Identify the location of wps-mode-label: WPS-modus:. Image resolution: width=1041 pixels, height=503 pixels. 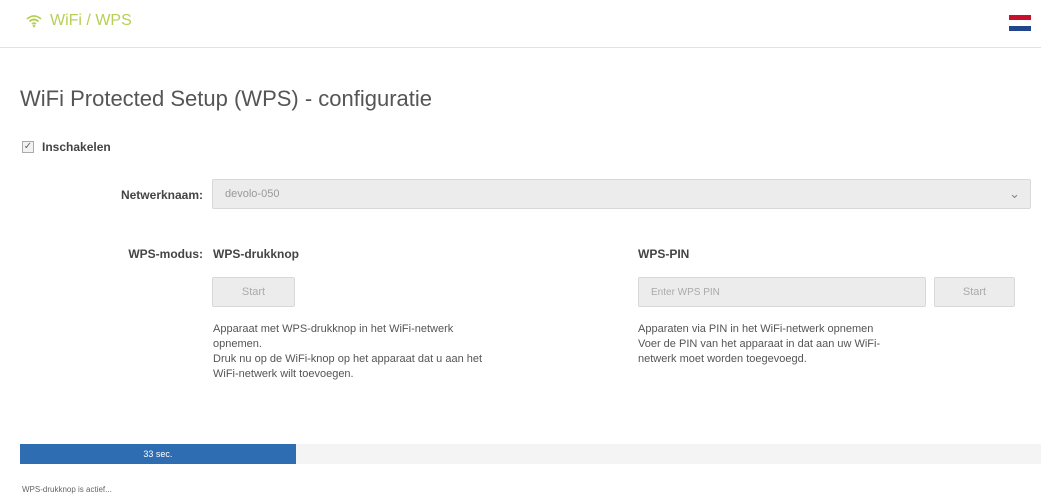
(165, 254).